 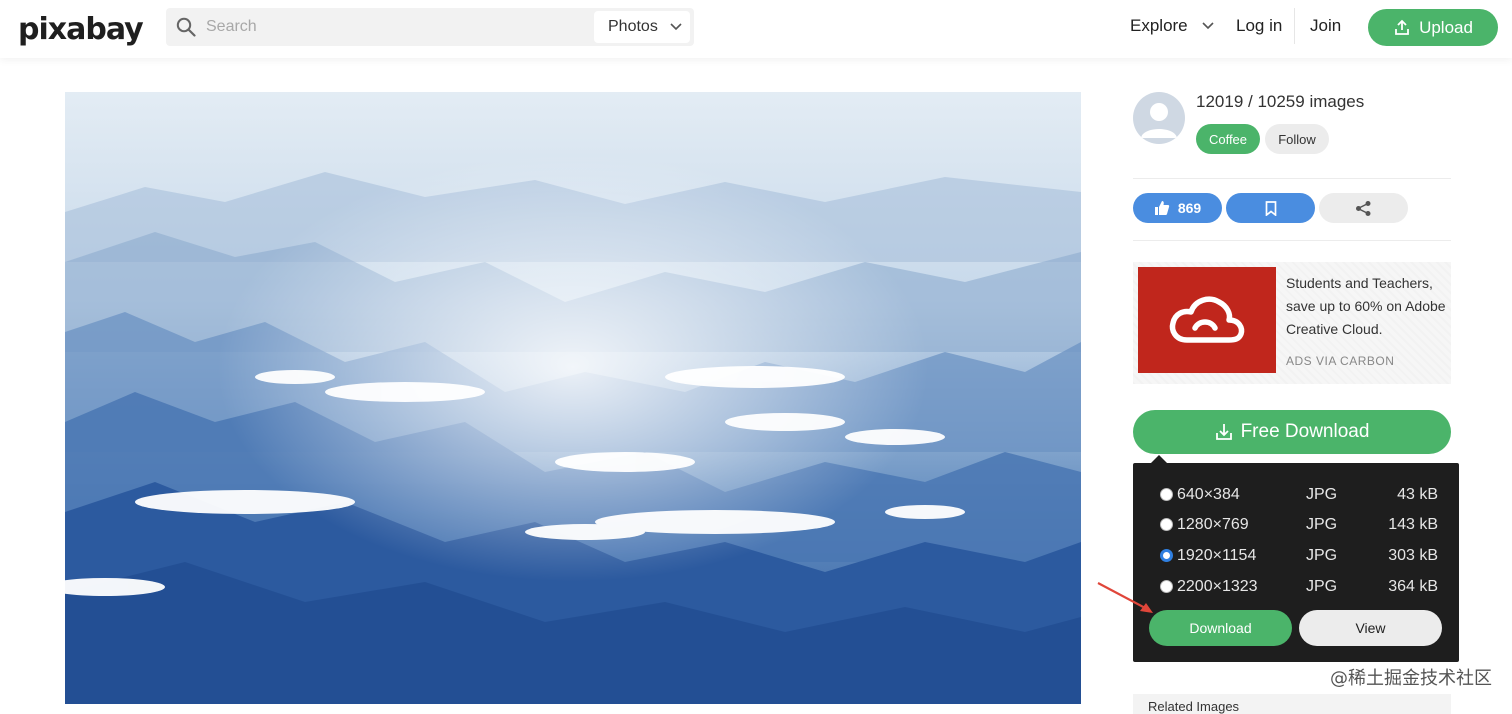 What do you see at coordinates (186, 27) in the screenshot?
I see `search-icon` at bounding box center [186, 27].